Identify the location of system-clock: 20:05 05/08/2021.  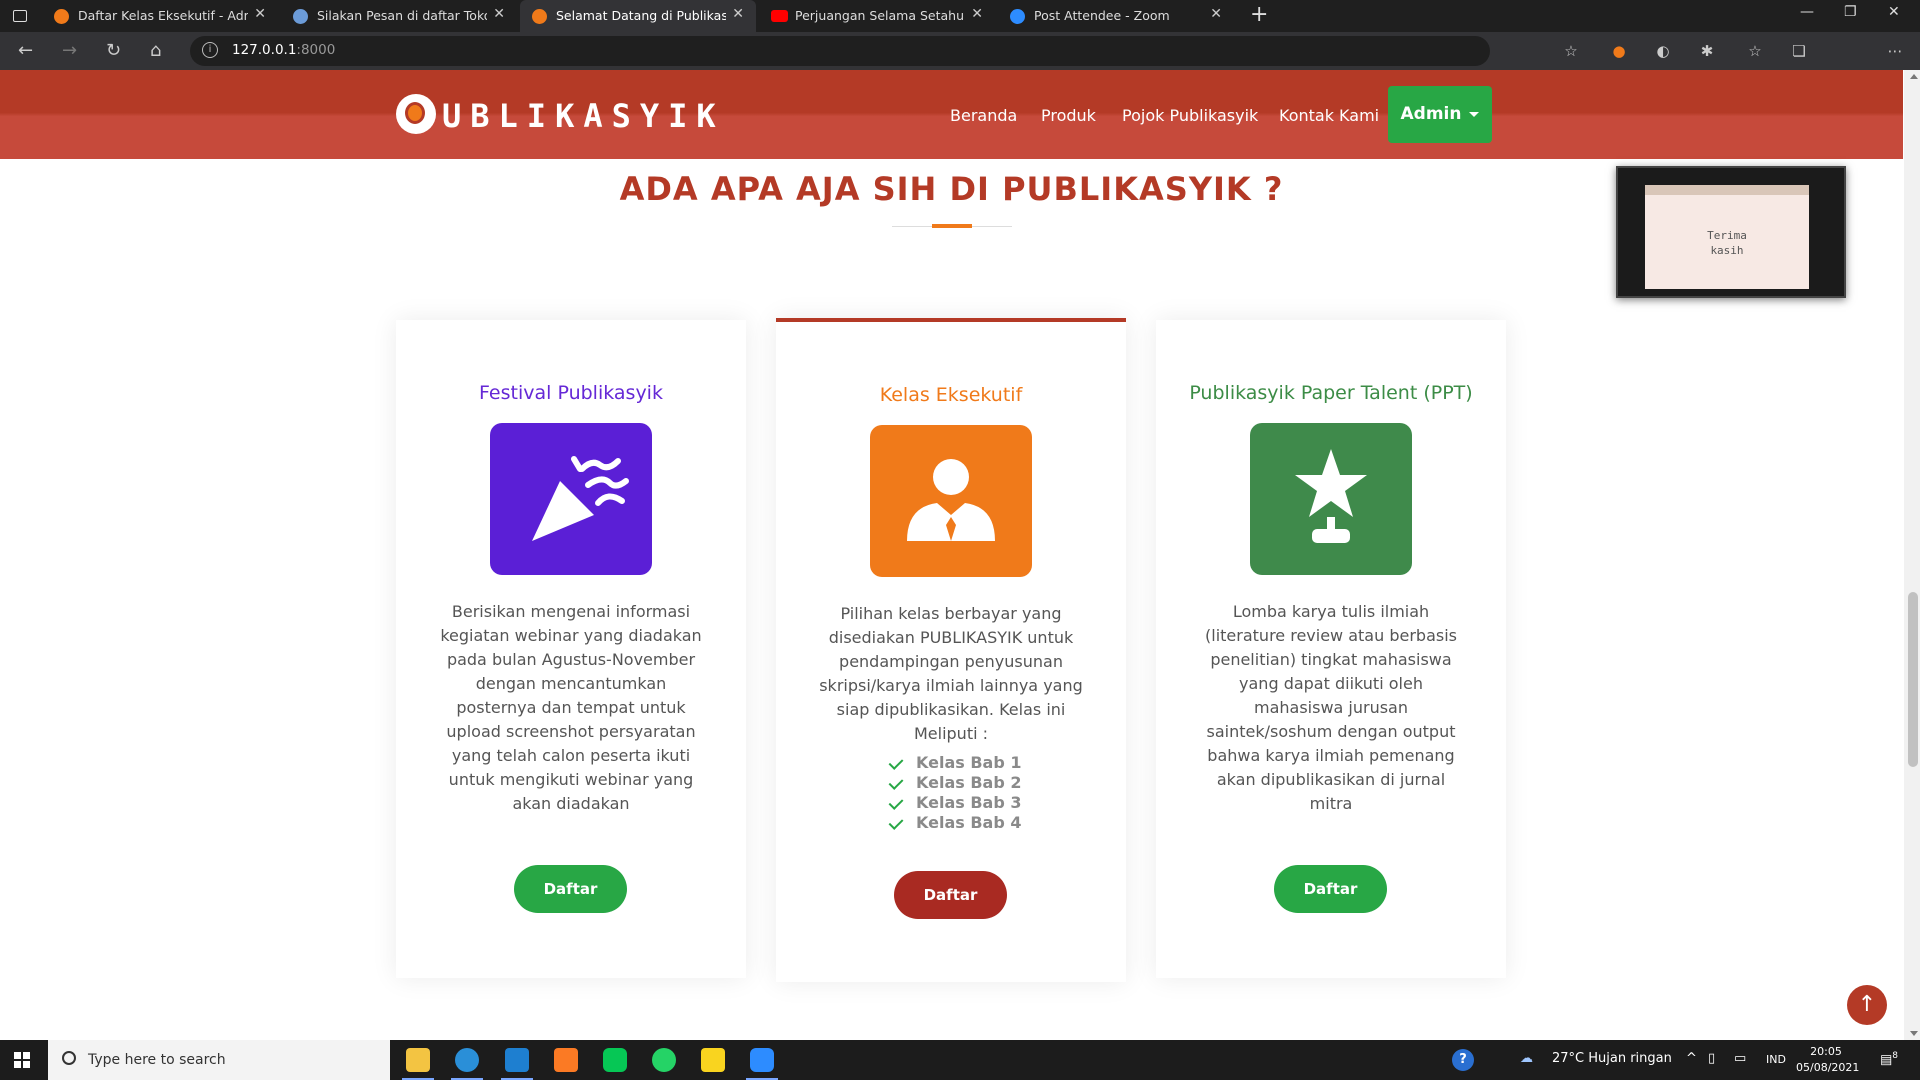
(1828, 1060).